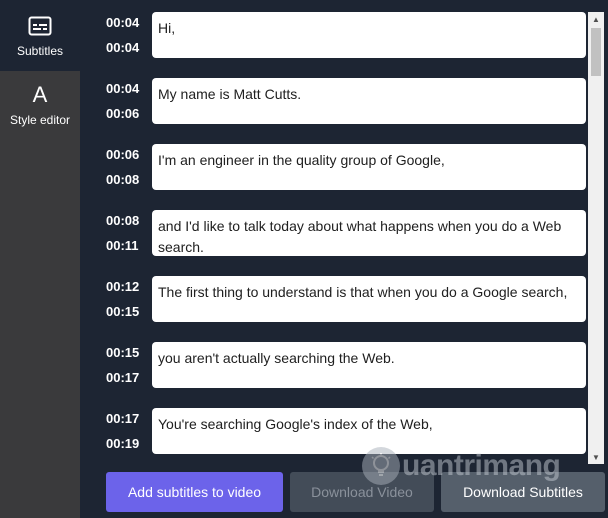 This screenshot has height=518, width=608. Describe the element at coordinates (122, 245) in the screenshot. I see `end-time: 00:11` at that location.